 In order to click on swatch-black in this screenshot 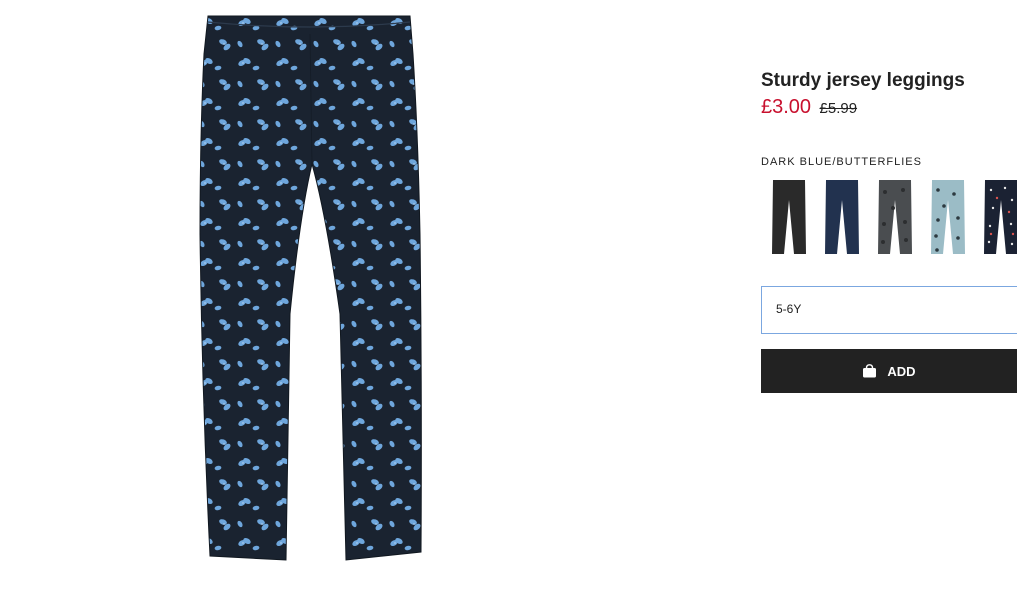, I will do `click(789, 217)`.